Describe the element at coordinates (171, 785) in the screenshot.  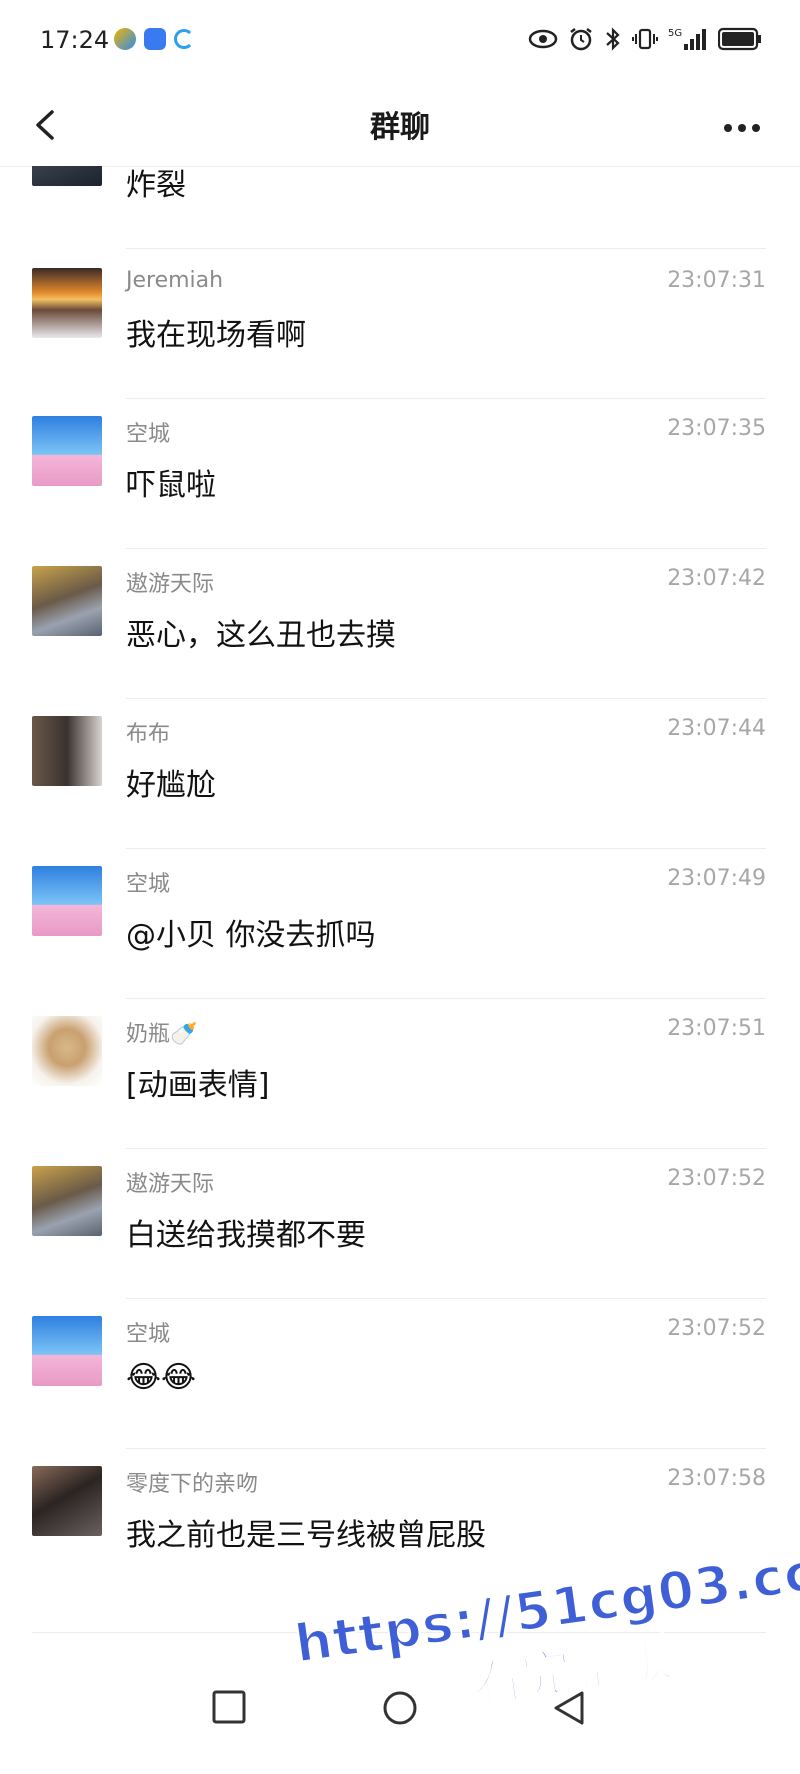
I see `message-text: 好尴尬` at that location.